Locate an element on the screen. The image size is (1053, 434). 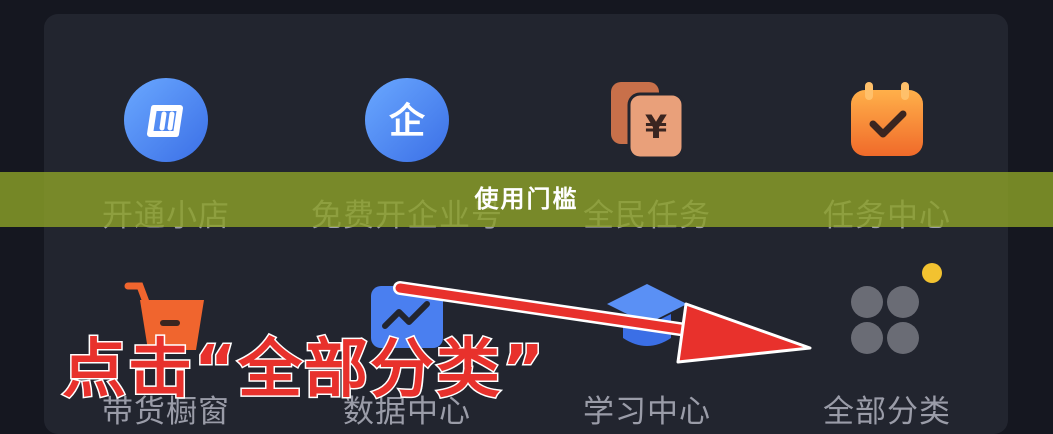
enterprise-icon: 企 is located at coordinates (407, 120).